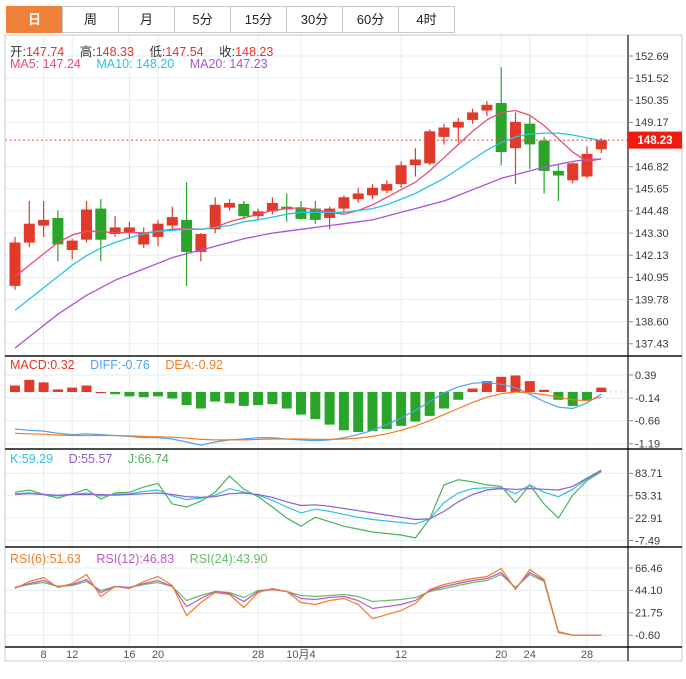  I want to click on x-tick-label: 28, so click(258, 655).